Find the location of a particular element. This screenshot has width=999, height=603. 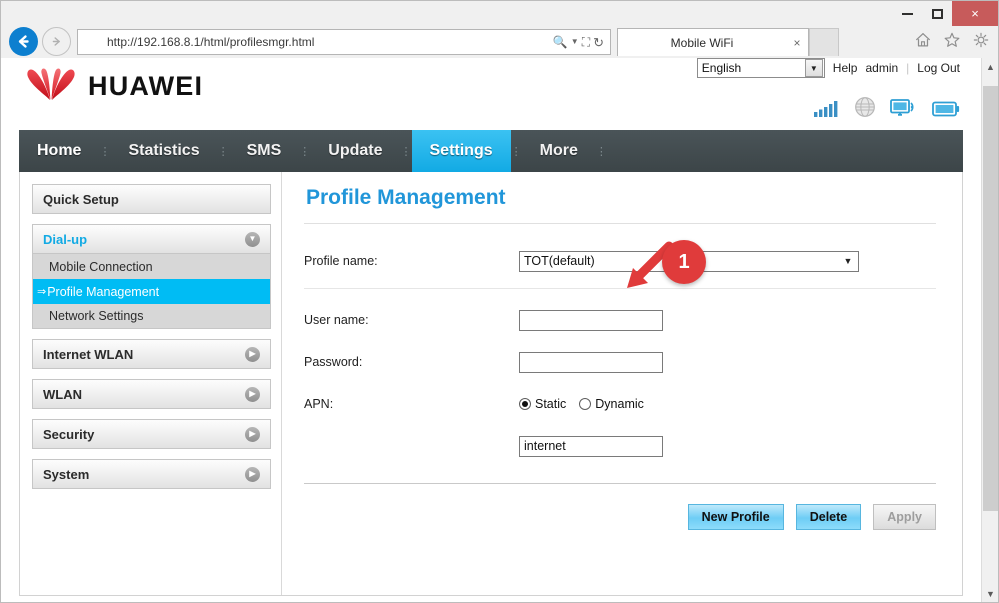

apn-radio-dynamic: Dynamic is located at coordinates (611, 404).